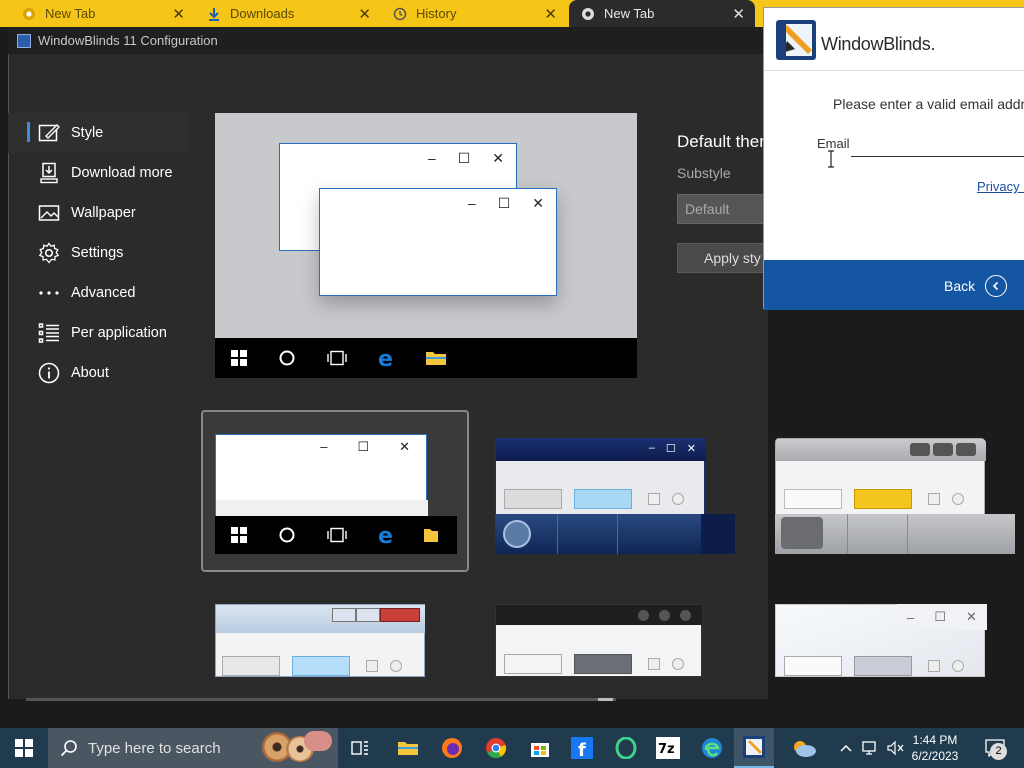 The width and height of the screenshot is (1024, 768). Describe the element at coordinates (662, 13) in the screenshot. I see `browser-tab-new-tab-active: New Tab ✕` at that location.